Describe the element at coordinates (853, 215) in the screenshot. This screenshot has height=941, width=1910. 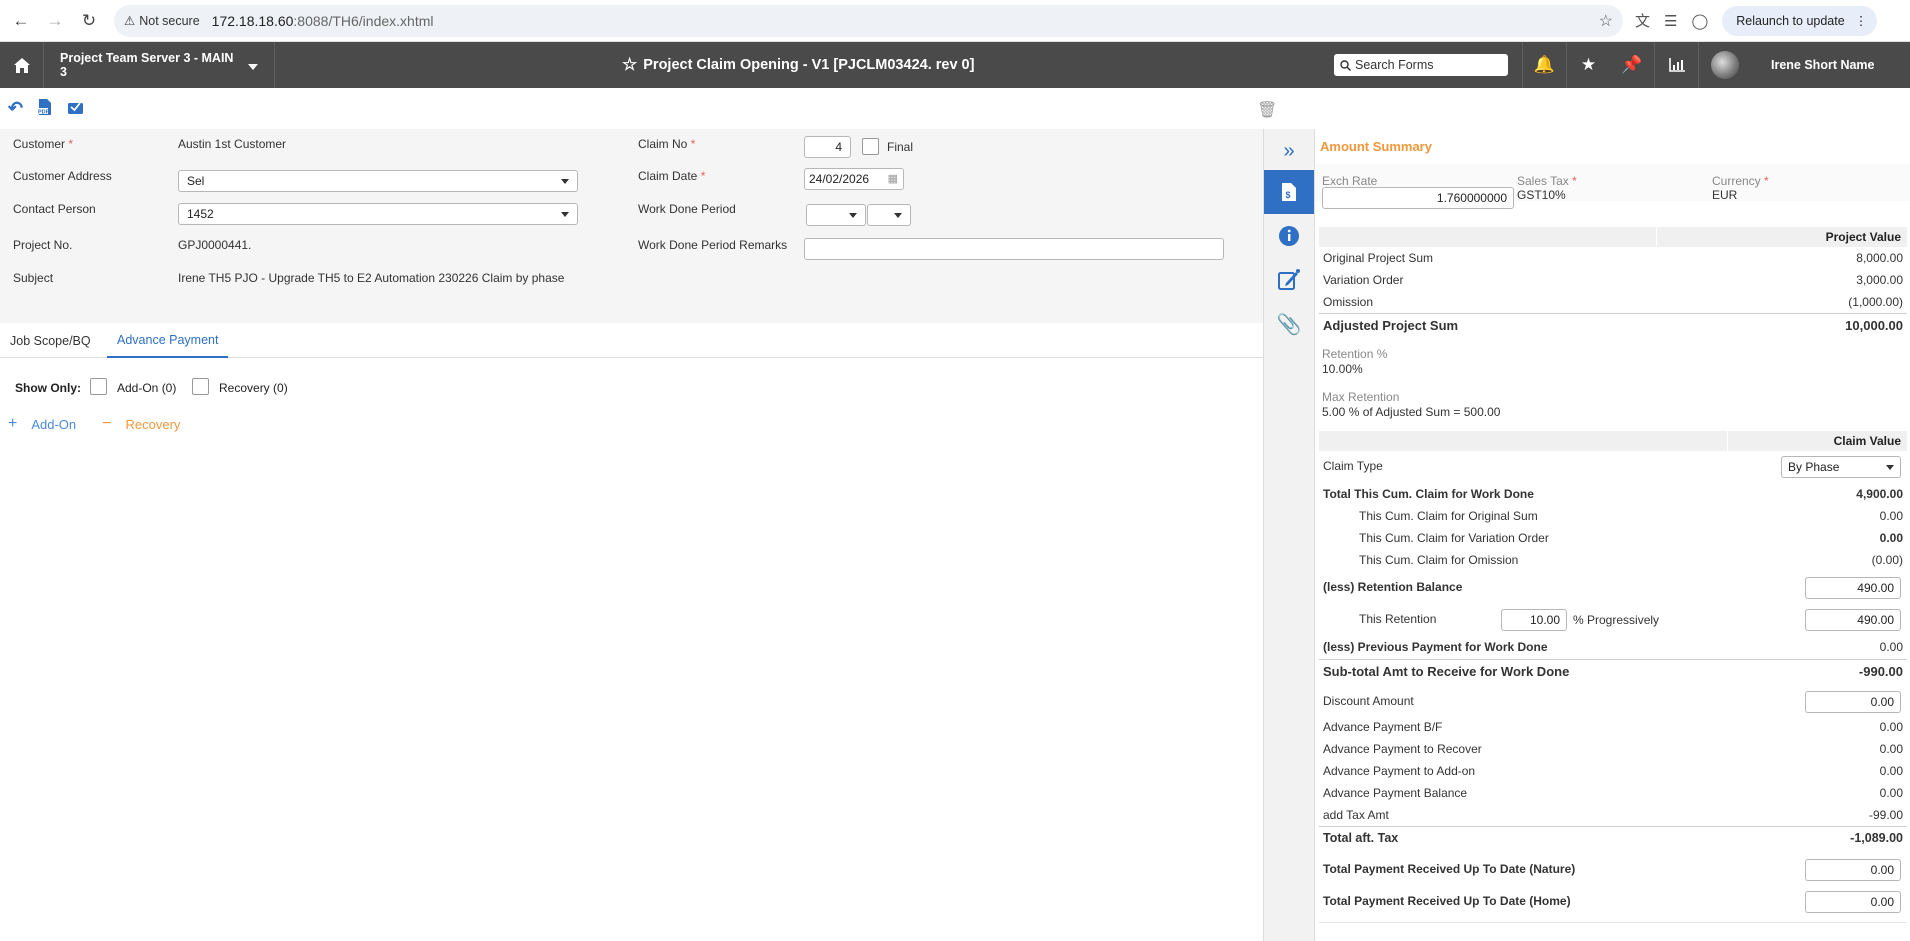
I see `chevron-down-icon` at that location.